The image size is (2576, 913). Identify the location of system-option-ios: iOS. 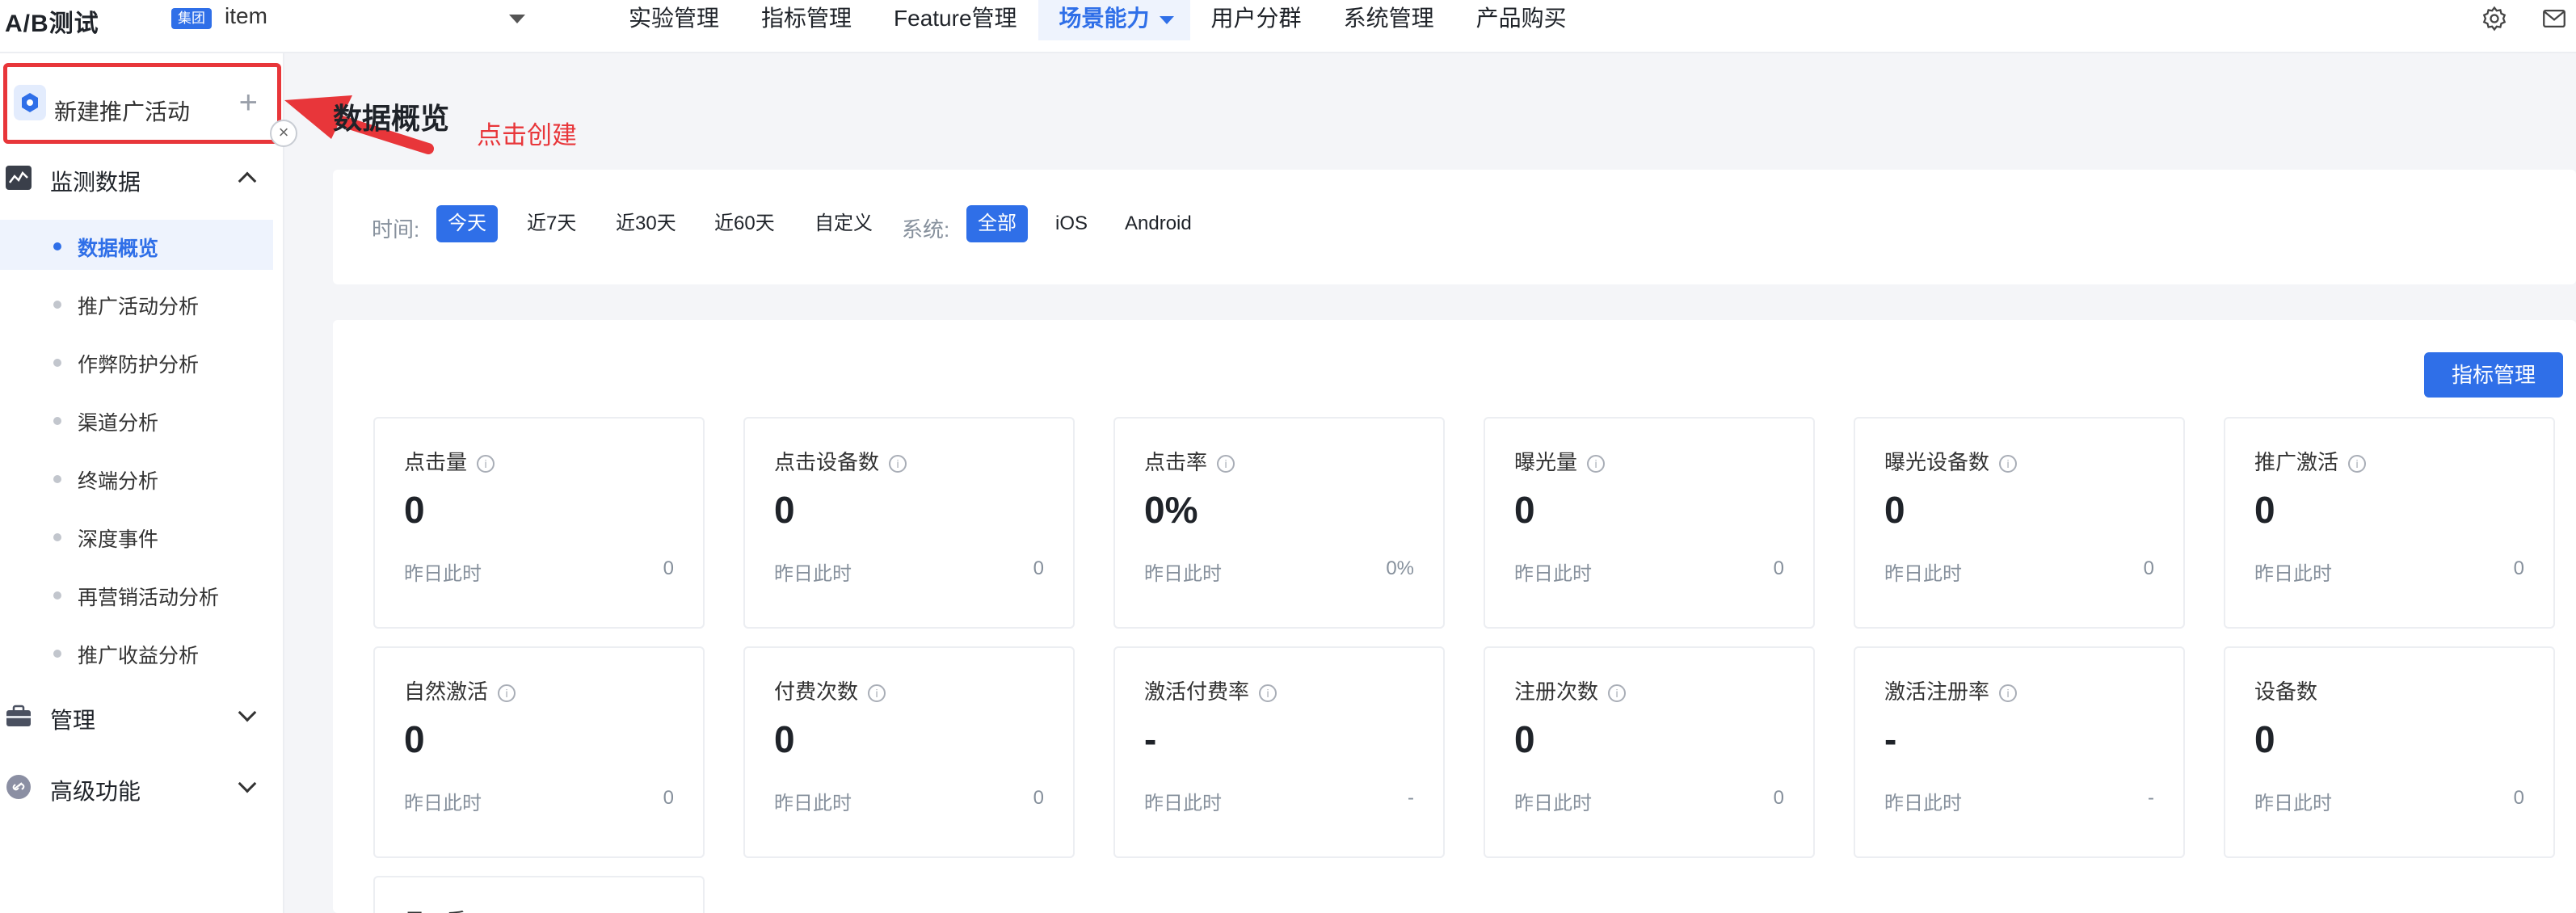
(1071, 223).